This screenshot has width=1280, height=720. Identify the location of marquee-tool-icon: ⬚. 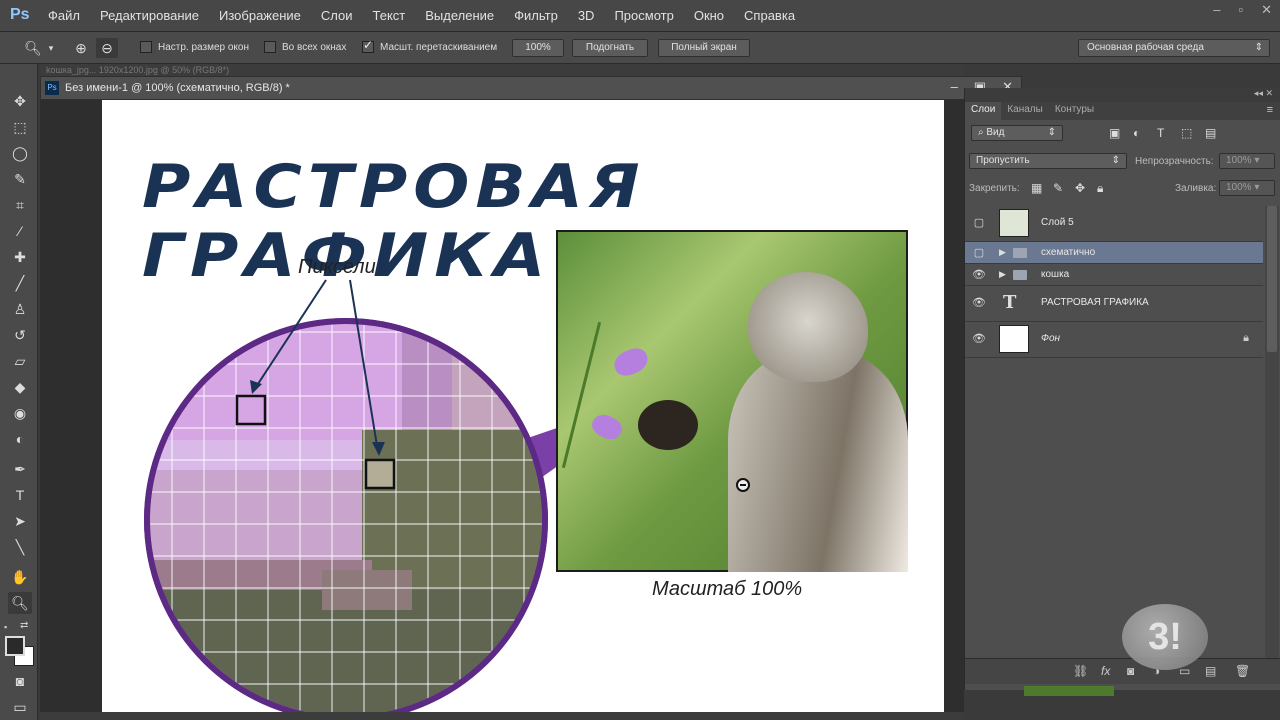
(20, 127).